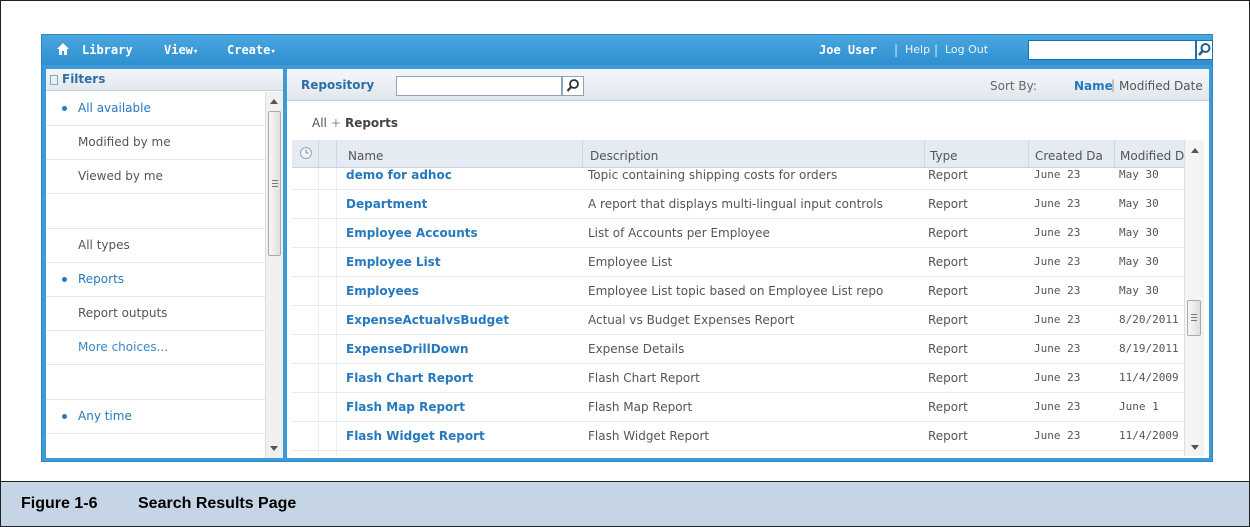  What do you see at coordinates (393, 262) in the screenshot?
I see `report-name-link: Employee List` at bounding box center [393, 262].